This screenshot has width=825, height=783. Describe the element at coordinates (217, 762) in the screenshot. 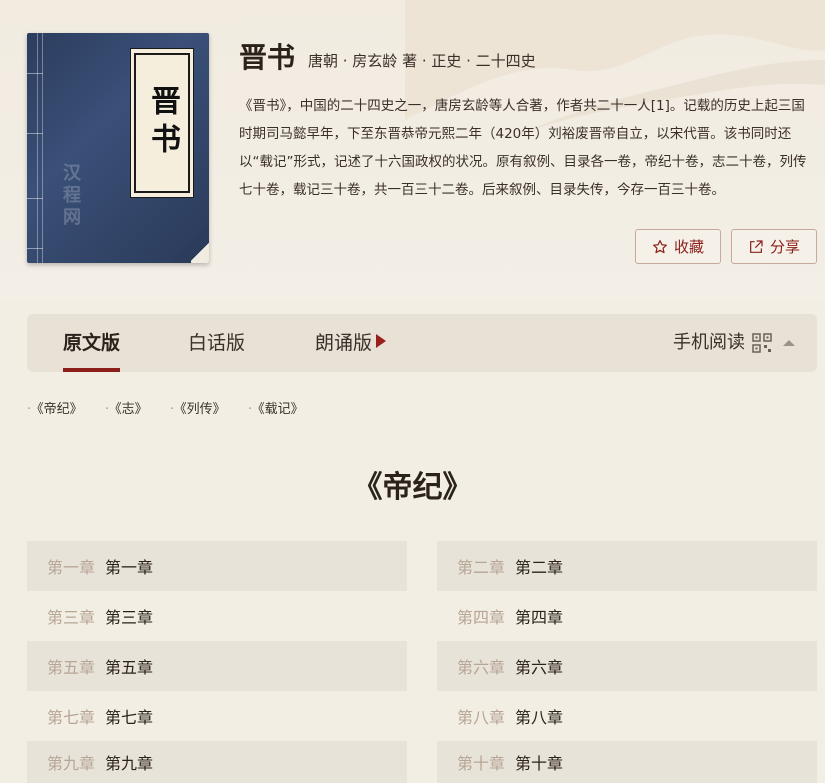

I see `chapter-item: 第九章 第九章` at that location.